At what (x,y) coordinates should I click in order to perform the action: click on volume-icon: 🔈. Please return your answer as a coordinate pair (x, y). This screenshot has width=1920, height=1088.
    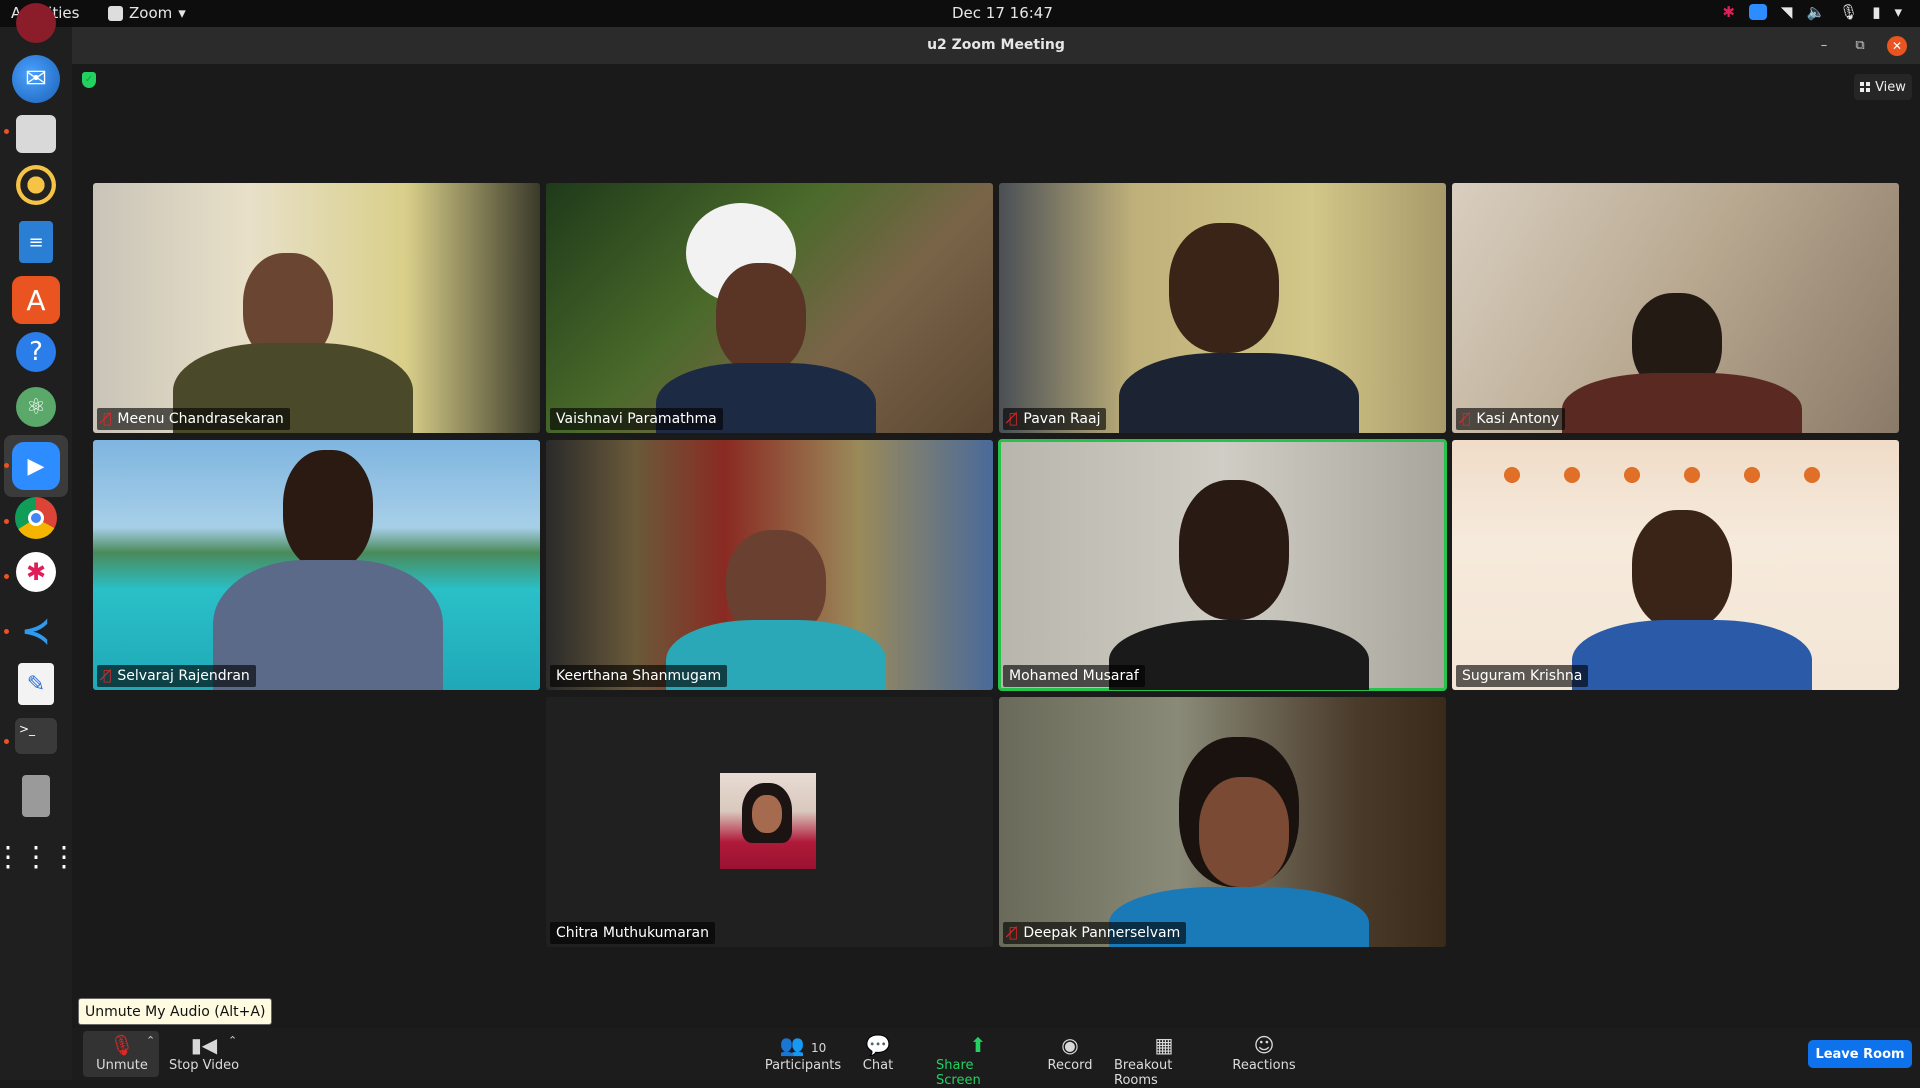
    Looking at the image, I should click on (1815, 12).